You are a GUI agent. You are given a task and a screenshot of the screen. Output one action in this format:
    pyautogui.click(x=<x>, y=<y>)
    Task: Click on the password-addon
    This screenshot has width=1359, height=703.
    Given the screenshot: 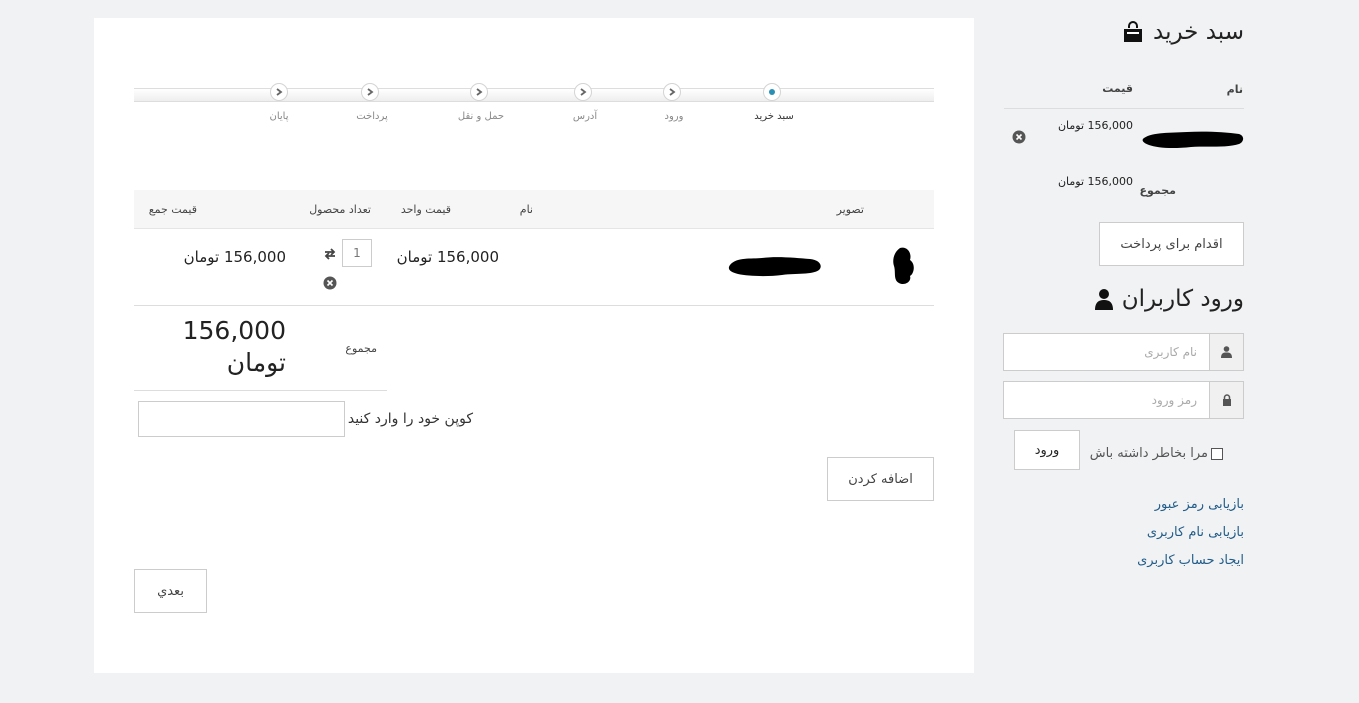 What is the action you would take?
    pyautogui.click(x=1226, y=400)
    